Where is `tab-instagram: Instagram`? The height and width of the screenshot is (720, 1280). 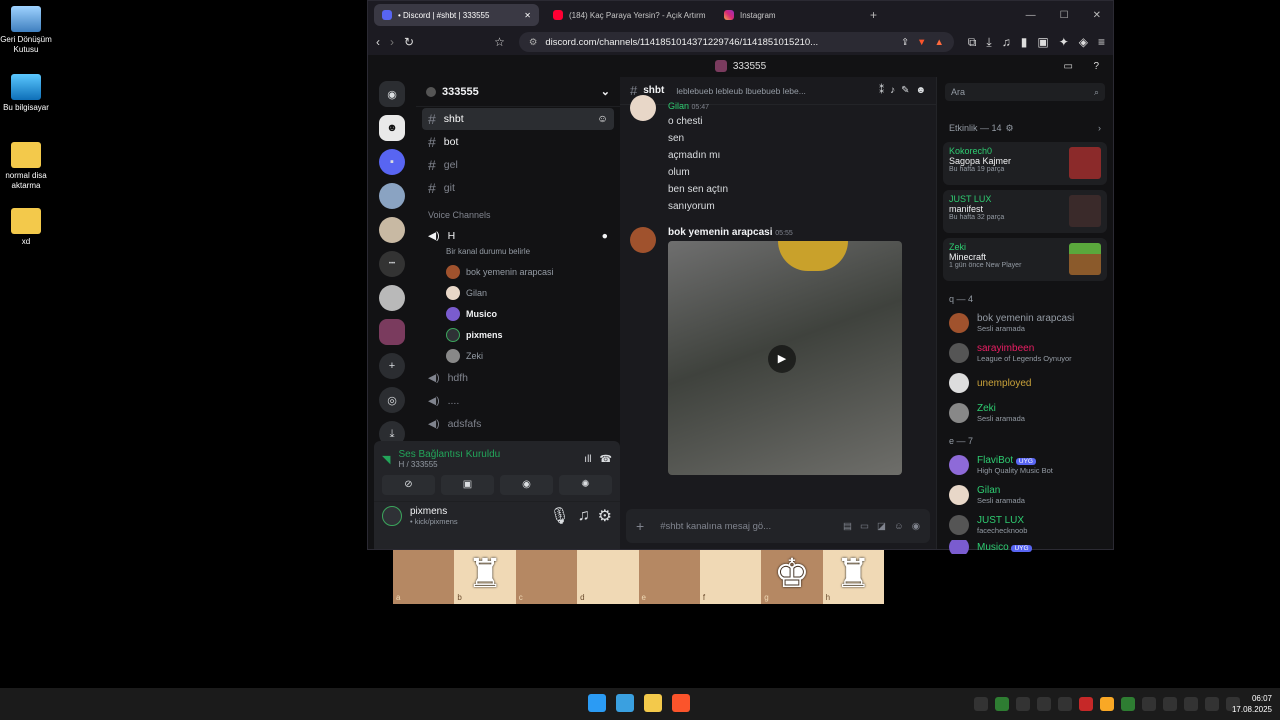
tab-instagram: Instagram is located at coordinates (786, 15).